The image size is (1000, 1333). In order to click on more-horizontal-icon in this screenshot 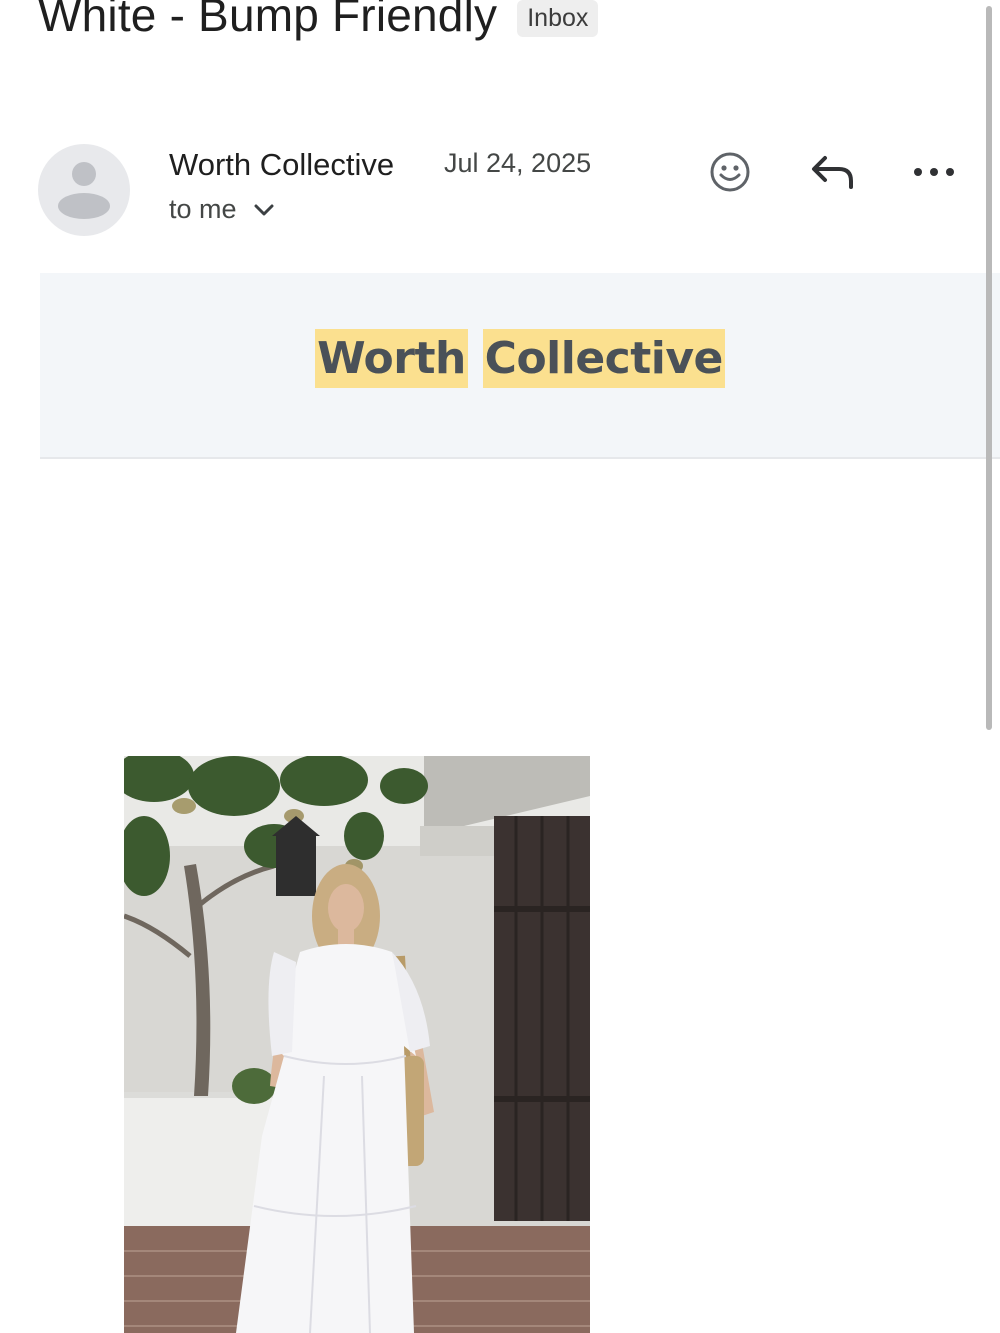, I will do `click(934, 172)`.